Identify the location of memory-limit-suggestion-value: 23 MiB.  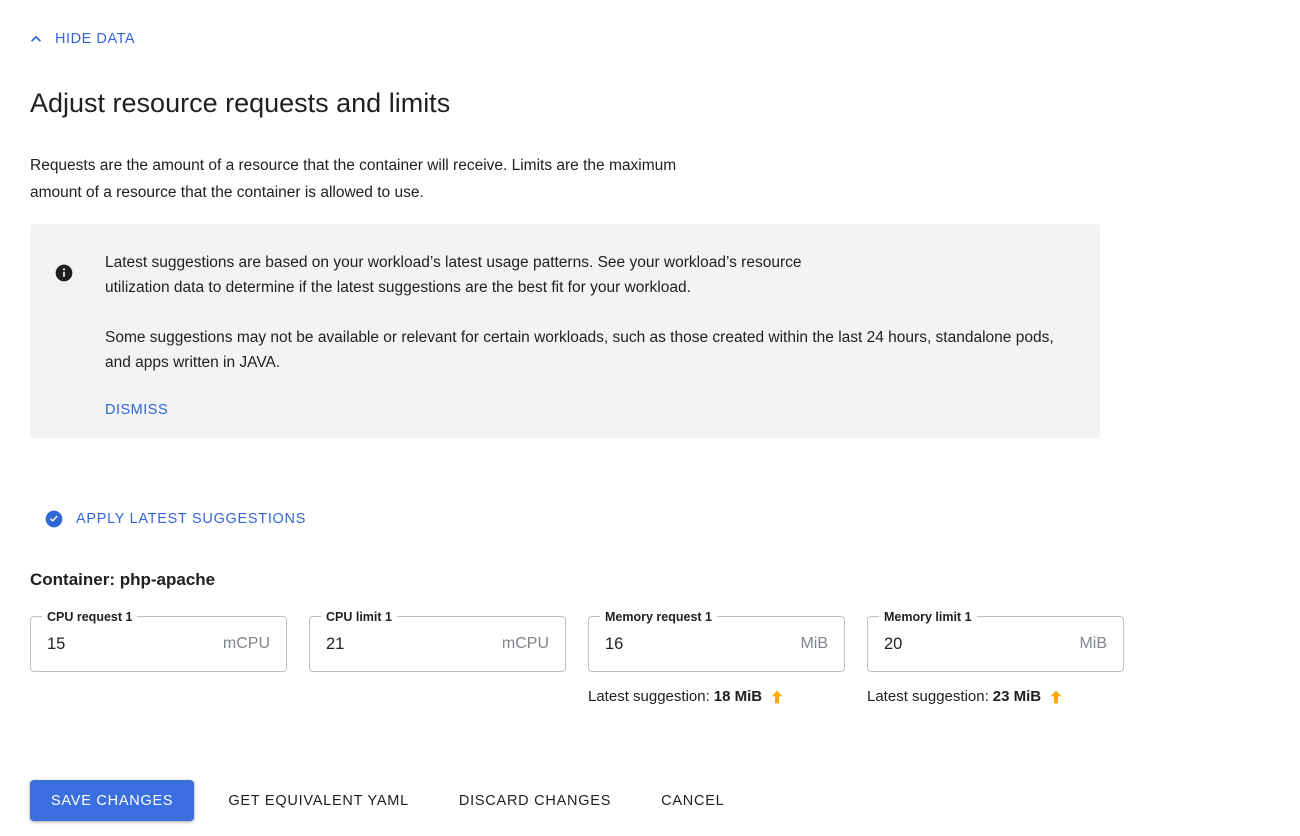
(1017, 696).